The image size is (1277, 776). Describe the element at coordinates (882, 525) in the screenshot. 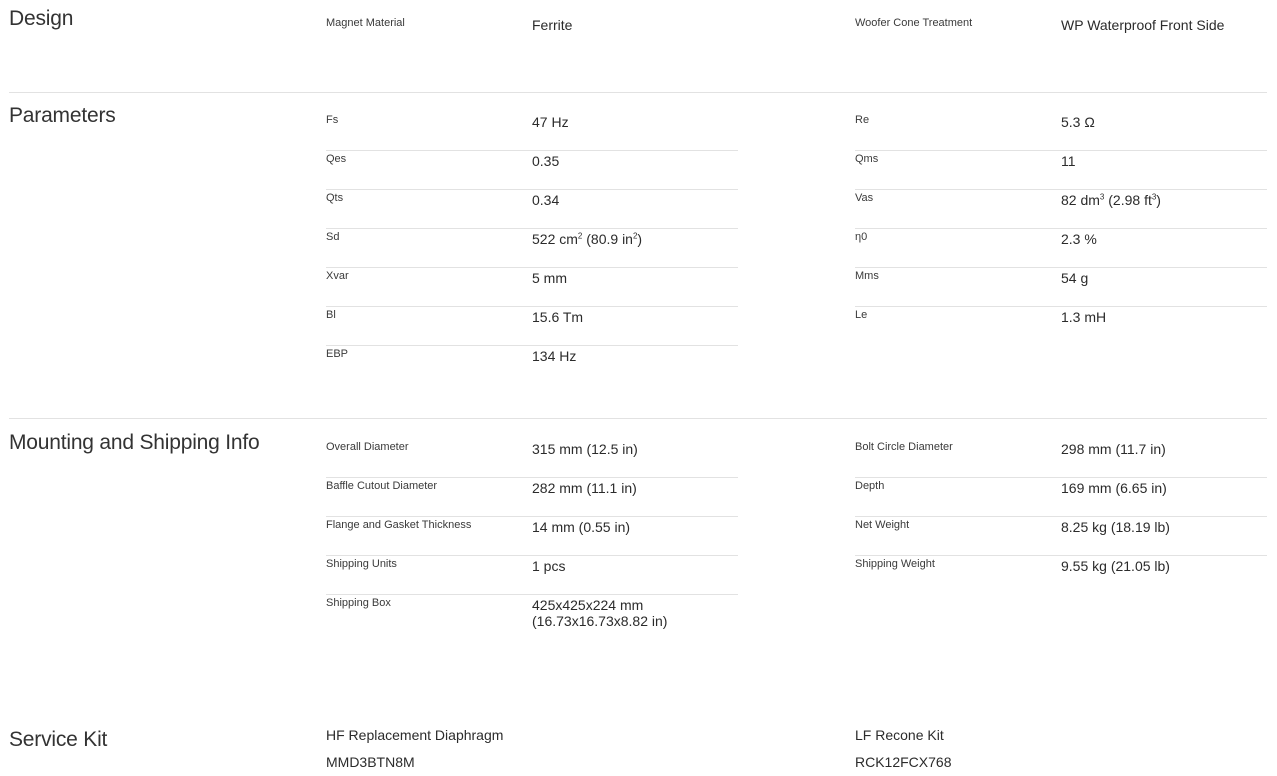

I see `spec-label: Net Weight` at that location.